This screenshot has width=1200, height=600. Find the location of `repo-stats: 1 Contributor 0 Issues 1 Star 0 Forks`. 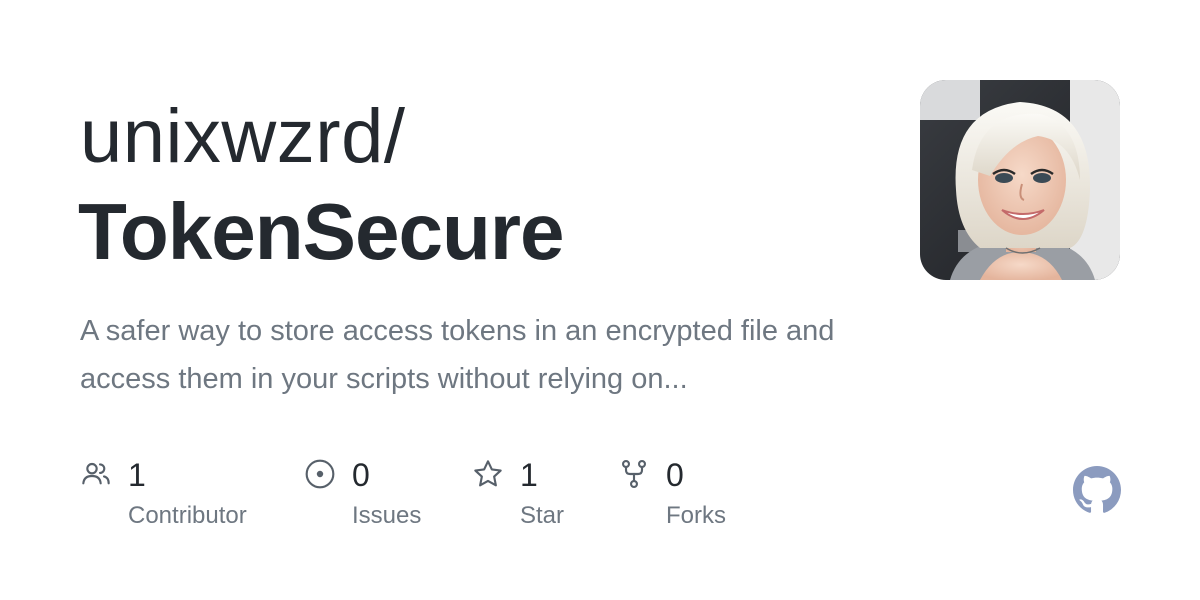

repo-stats: 1 Contributor 0 Issues 1 Star 0 Forks is located at coordinates (460, 496).